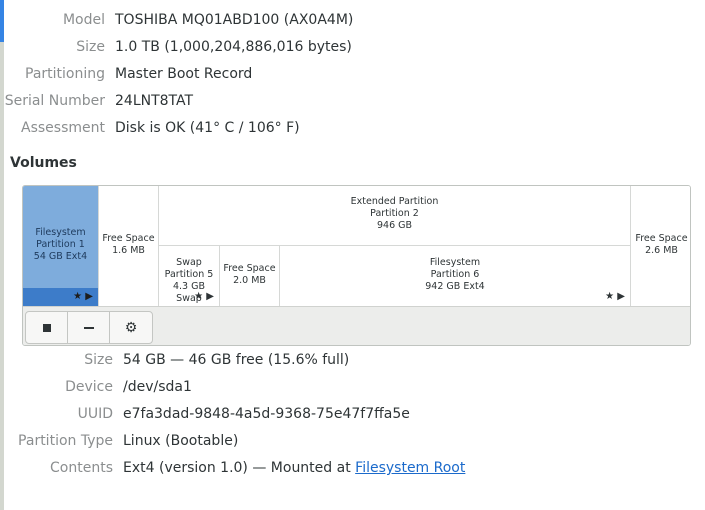 The width and height of the screenshot is (705, 510). Describe the element at coordinates (90, 47) in the screenshot. I see `disk-size-label: Size` at that location.